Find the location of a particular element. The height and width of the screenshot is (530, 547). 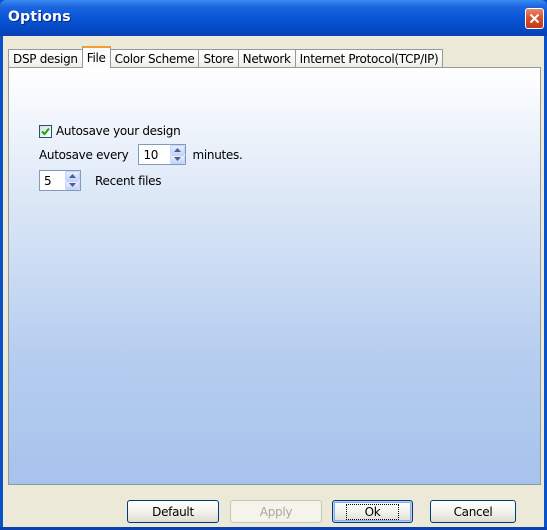

autosave-row: Autosave your design is located at coordinates (110, 131).